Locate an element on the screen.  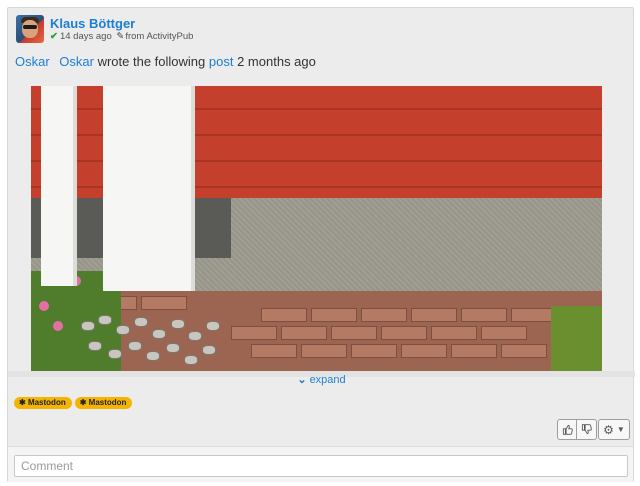
like-button is located at coordinates (567, 429).